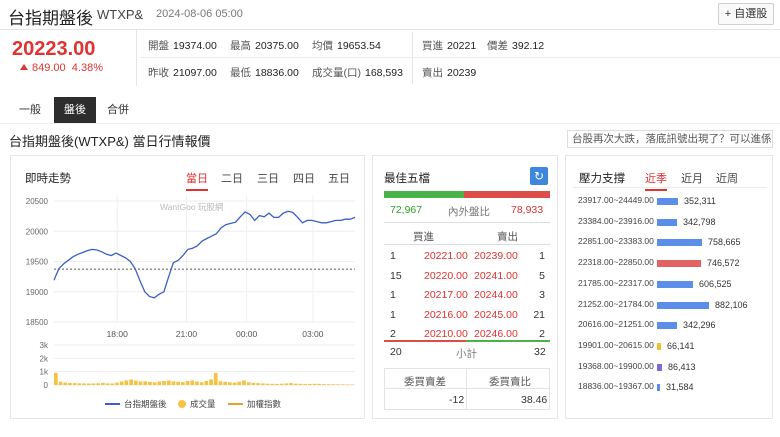  Describe the element at coordinates (616, 282) in the screenshot. I see `pressure-range-label: 21785.00~22317.00` at that location.